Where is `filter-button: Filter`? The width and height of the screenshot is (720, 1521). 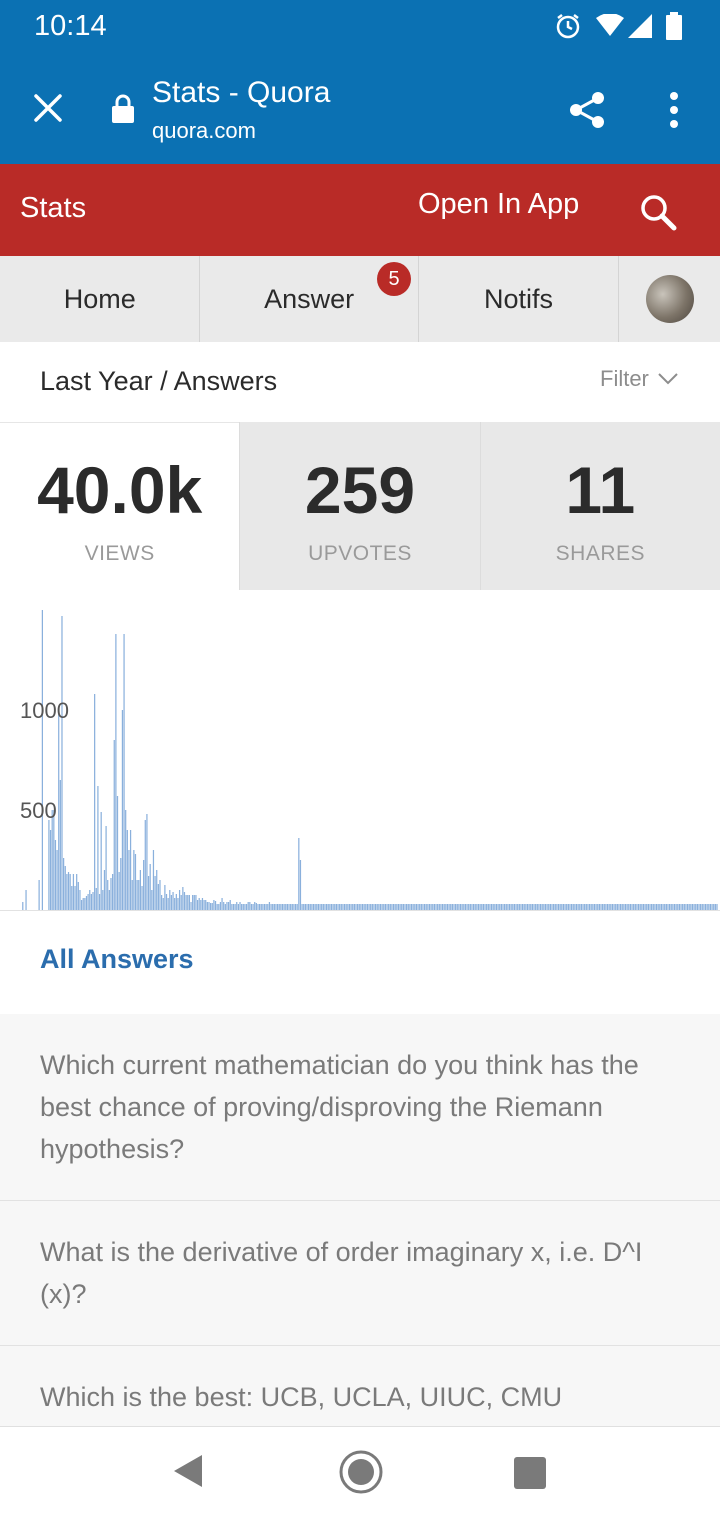 filter-button: Filter is located at coordinates (639, 379).